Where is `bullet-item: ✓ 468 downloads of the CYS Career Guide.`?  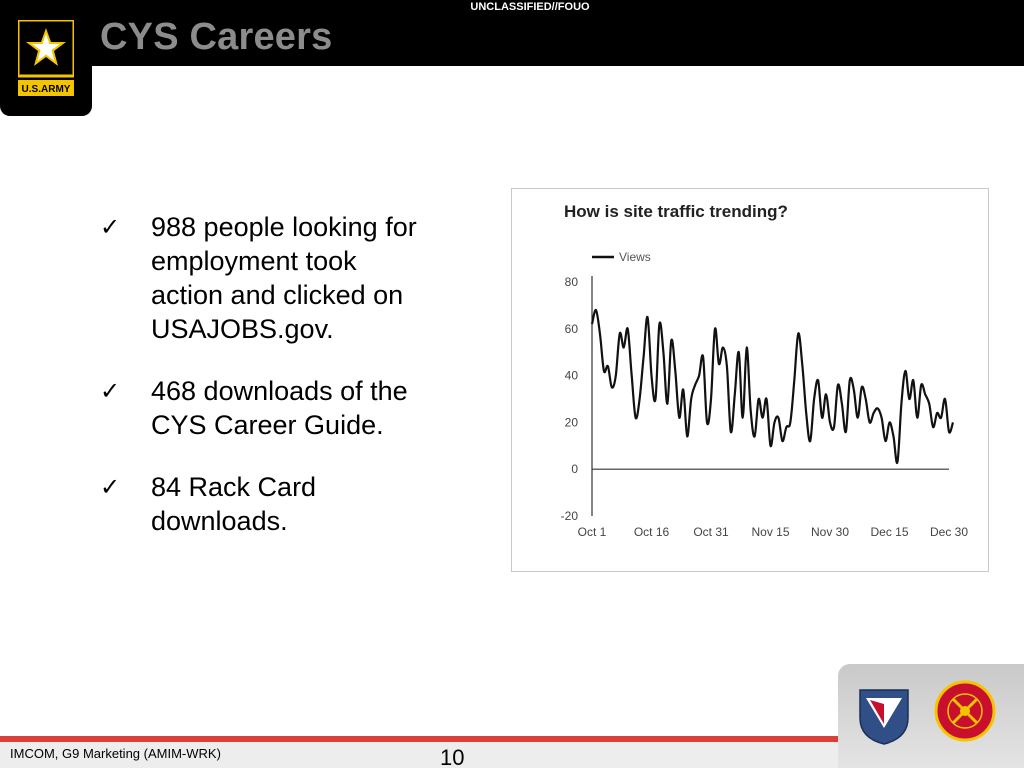
bullet-item: ✓ 468 downloads of the CYS Career Guide. is located at coordinates (280, 408).